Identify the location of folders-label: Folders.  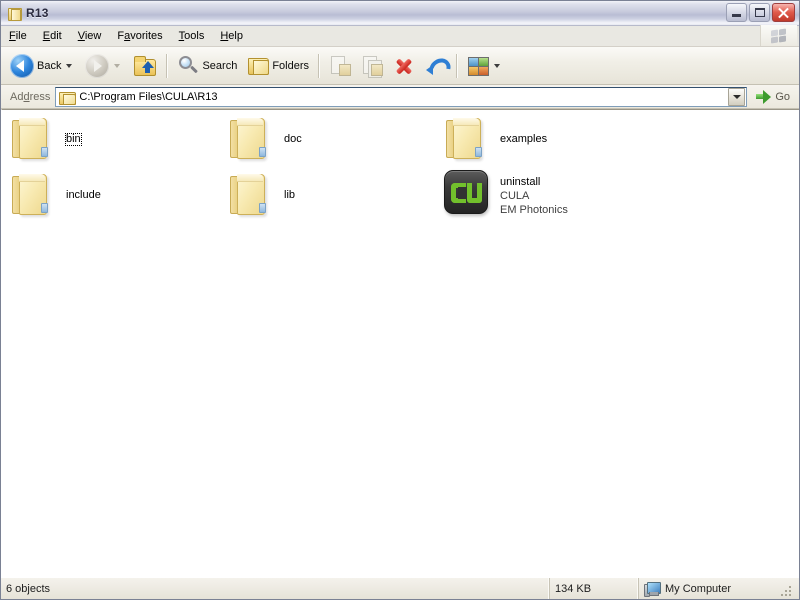
(291, 65).